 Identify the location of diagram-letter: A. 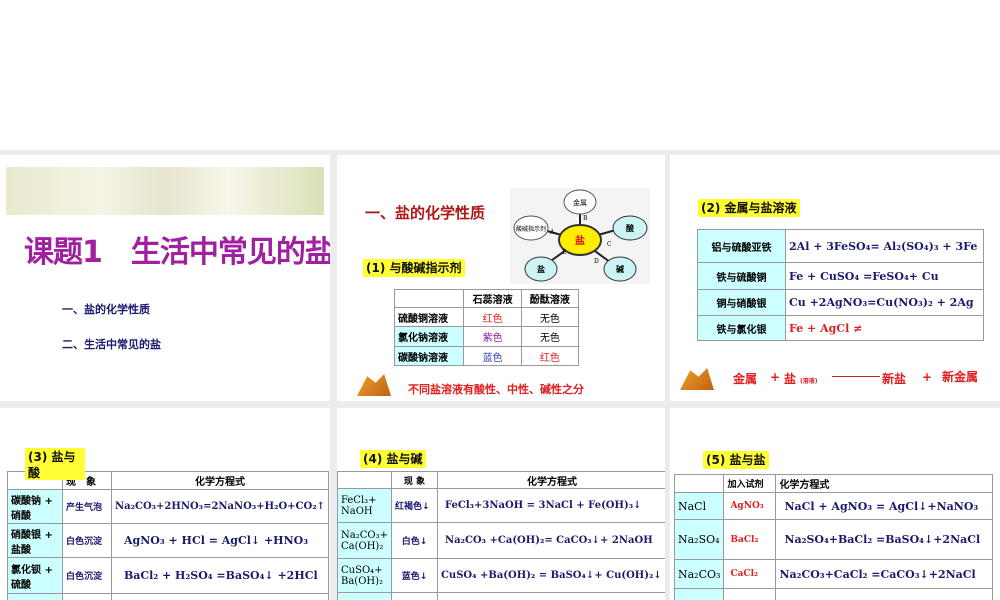
(552, 232).